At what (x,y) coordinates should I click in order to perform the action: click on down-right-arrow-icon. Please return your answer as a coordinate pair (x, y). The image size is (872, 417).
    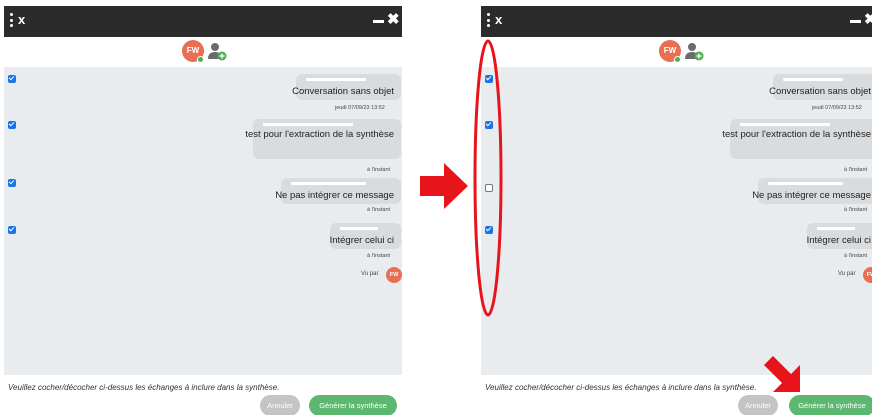
    Looking at the image, I should click on (782, 374).